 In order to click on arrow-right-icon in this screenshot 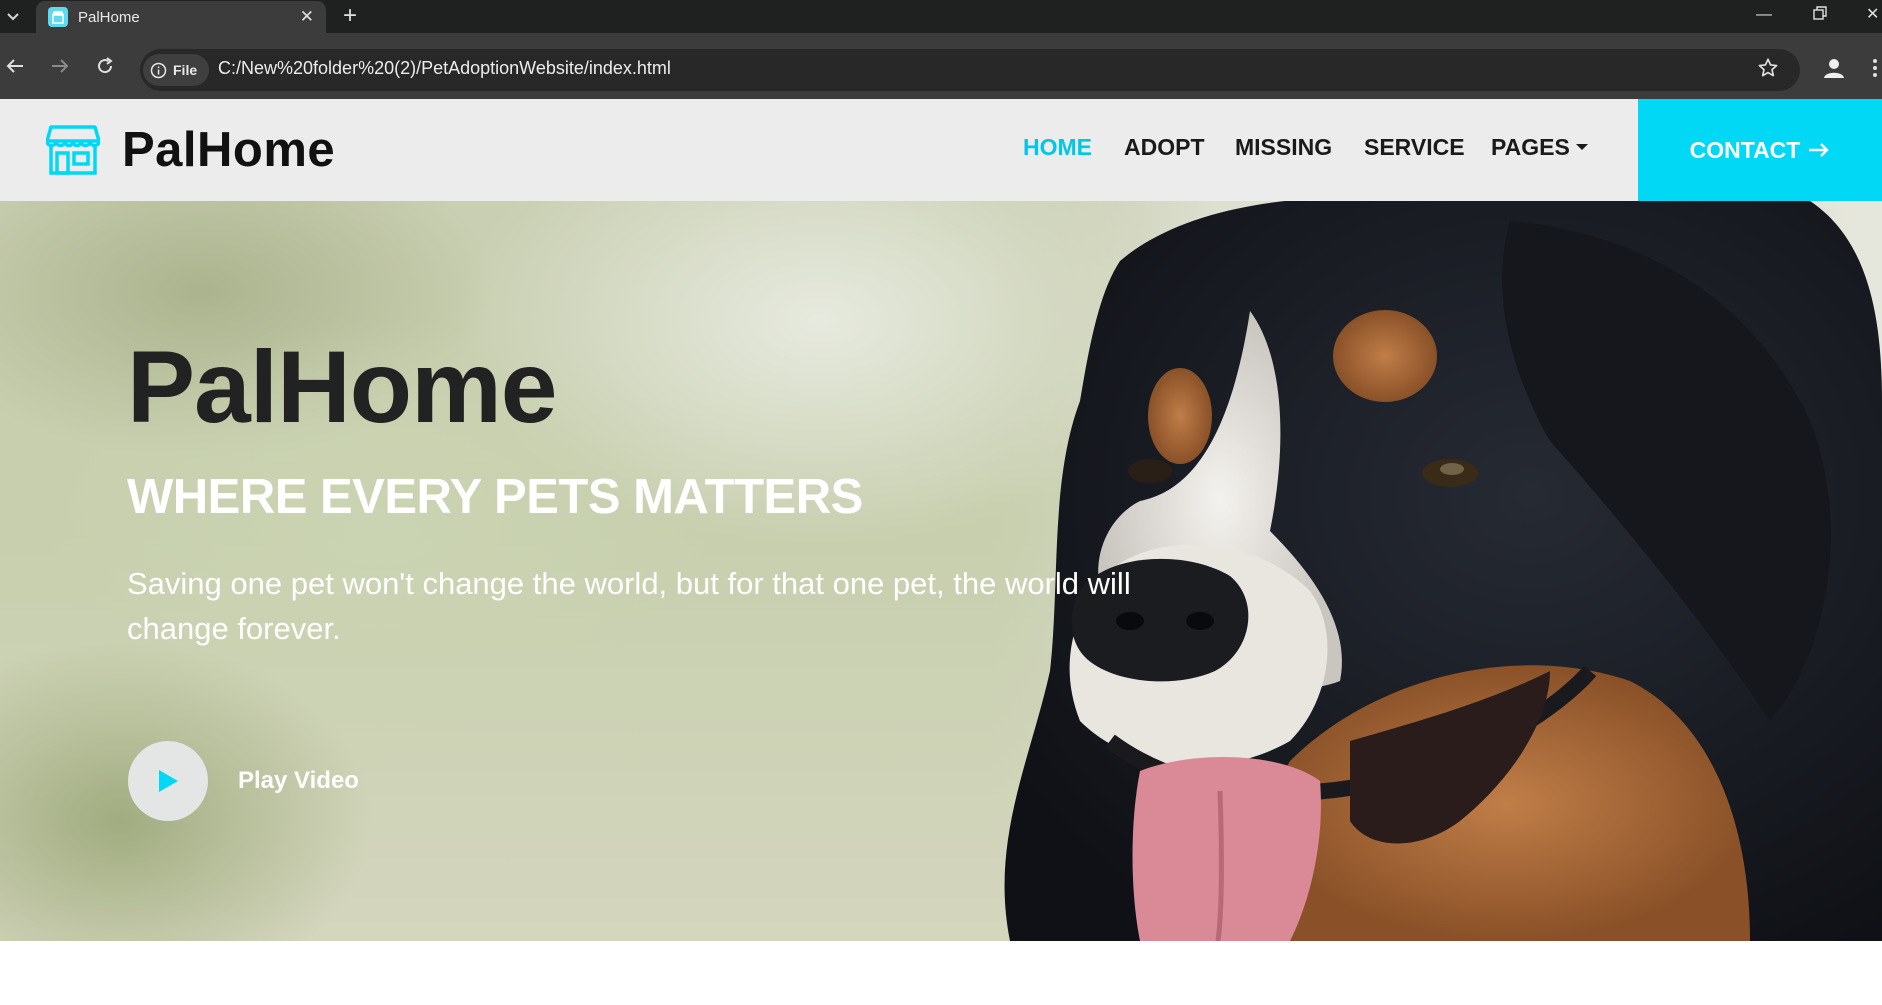, I will do `click(1819, 150)`.